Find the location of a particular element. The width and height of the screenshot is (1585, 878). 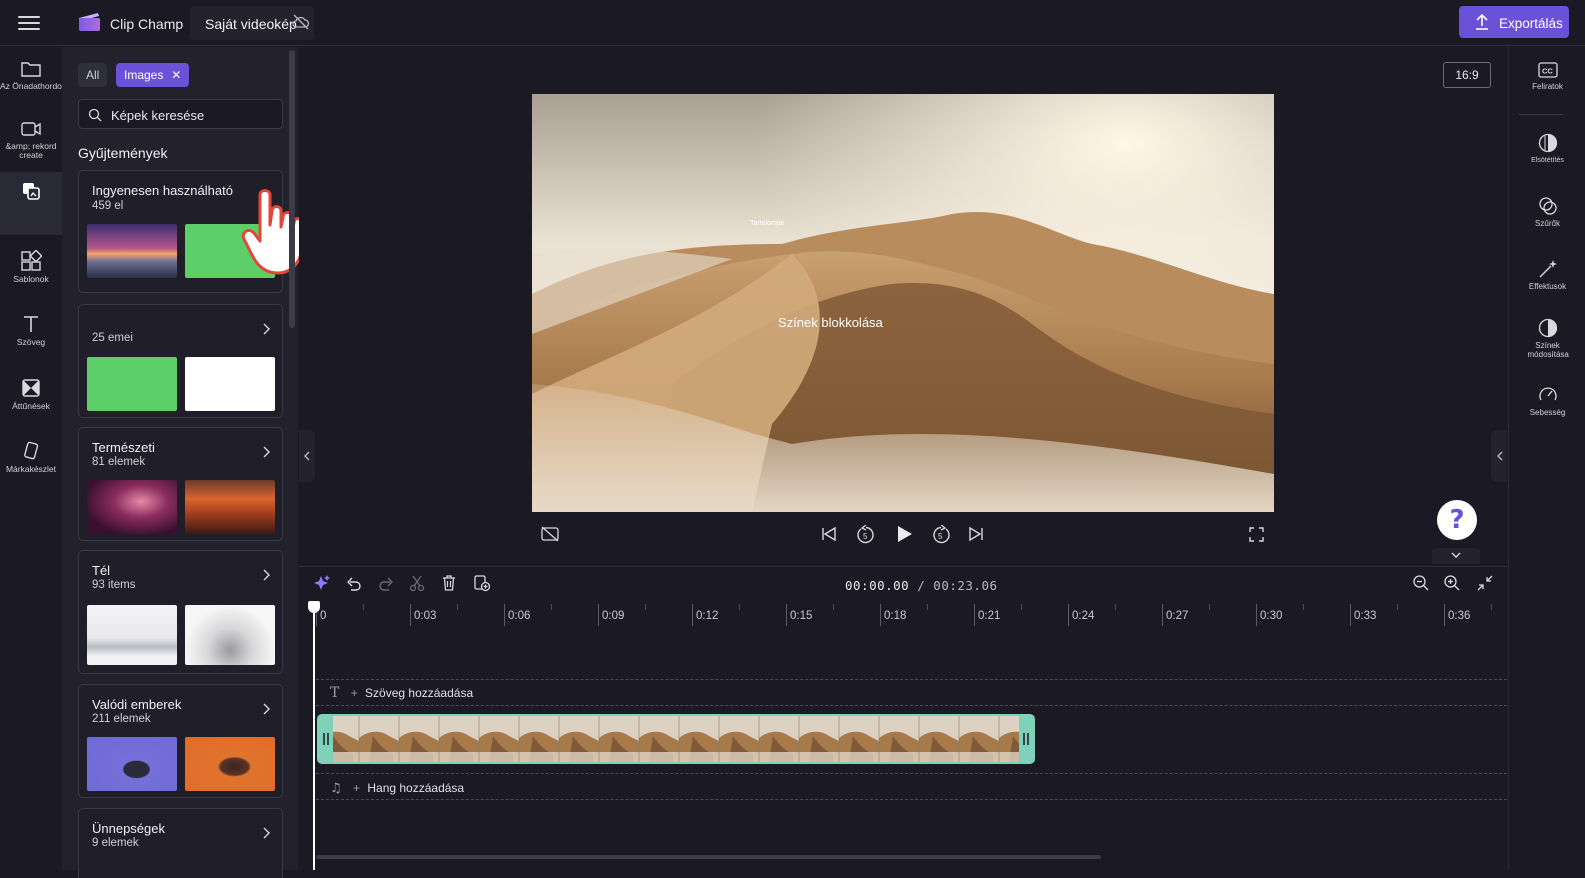

tool-fade: Elsötétítés is located at coordinates (1547, 149).